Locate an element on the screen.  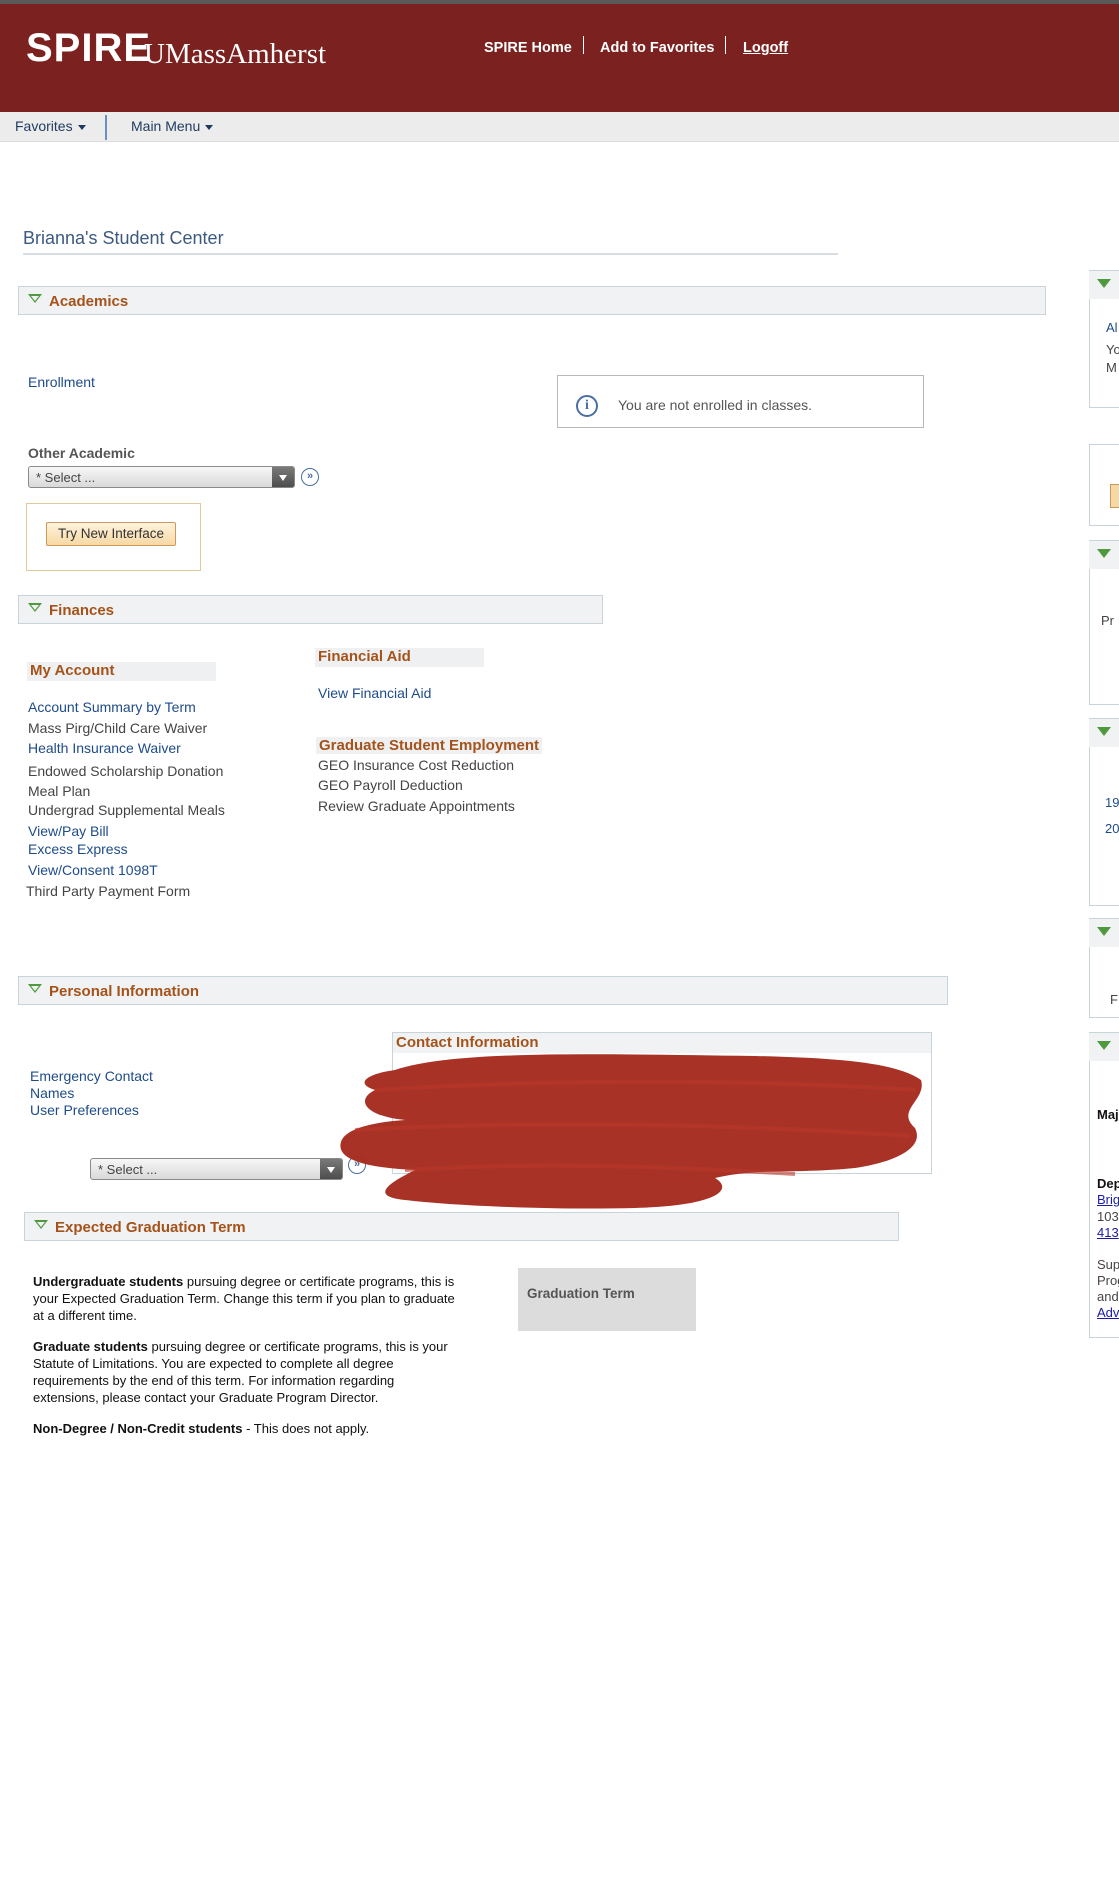
right-text-maj: Maj is located at coordinates (1108, 1114).